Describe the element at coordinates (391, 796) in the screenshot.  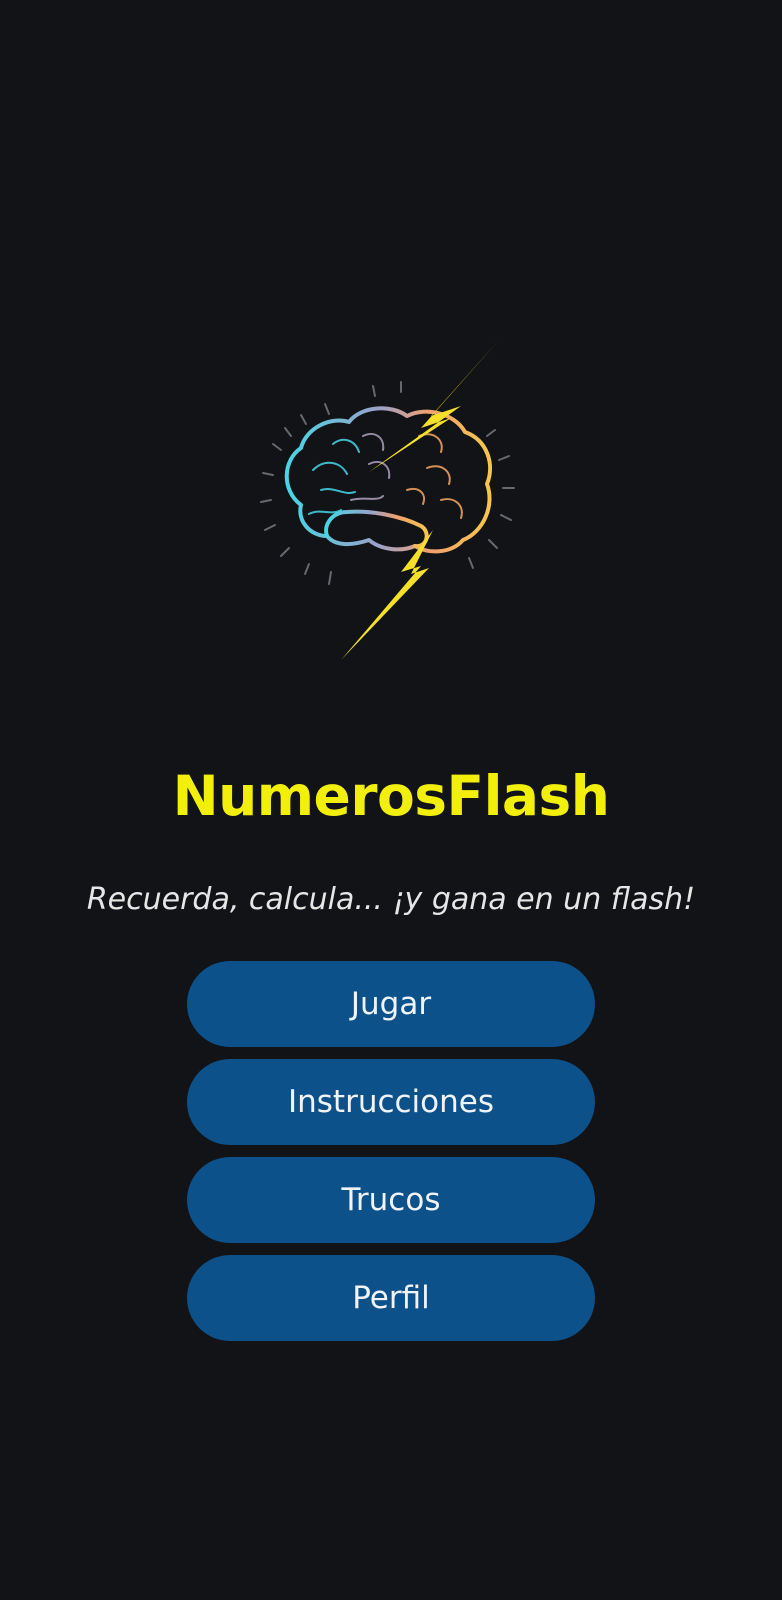
I see `app-title: NumerosFlash` at that location.